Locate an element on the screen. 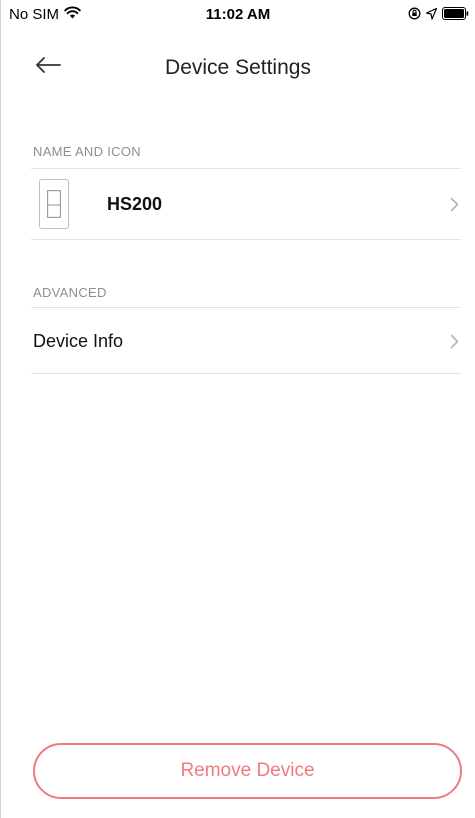 Image resolution: width=475 pixels, height=818 pixels. device-info-row: Device Info is located at coordinates (246, 341).